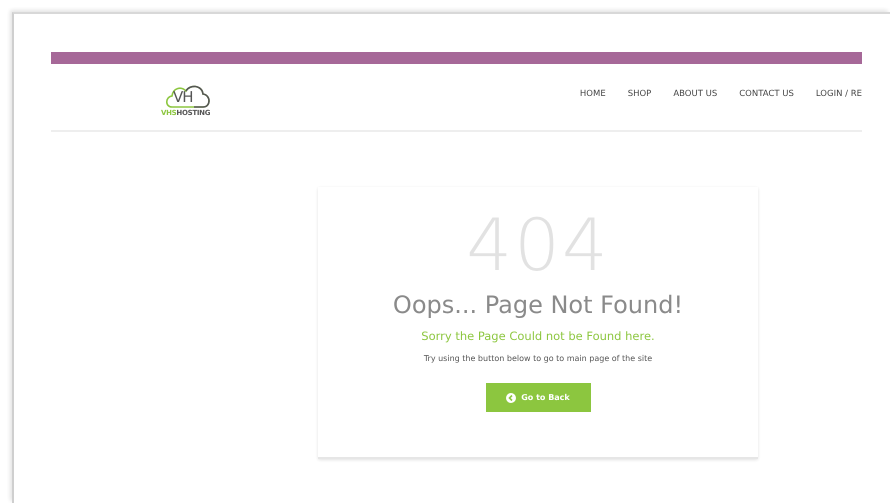 The height and width of the screenshot is (503, 890). What do you see at coordinates (538, 305) in the screenshot?
I see `error-title: Oops... Page Not Found!` at bounding box center [538, 305].